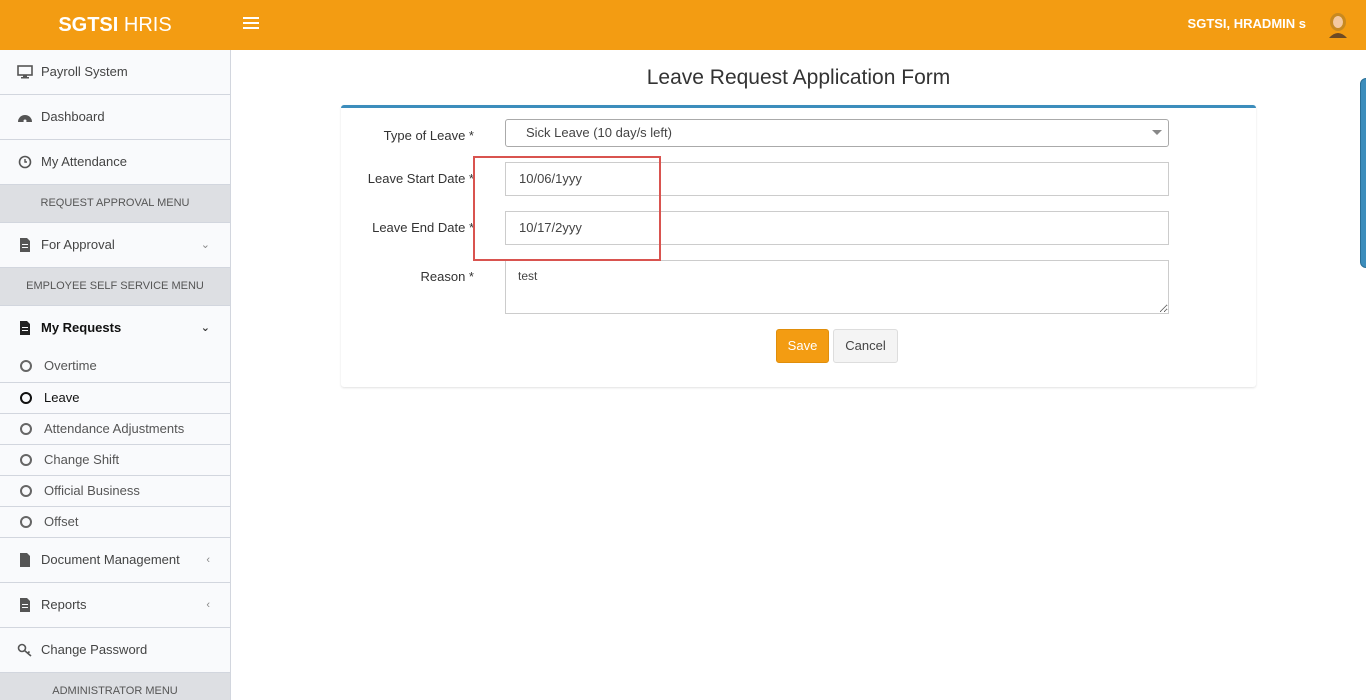 This screenshot has width=1366, height=700. What do you see at coordinates (837, 133) in the screenshot?
I see `type-of-leave-select: Sick Leave (10 day/s left)` at bounding box center [837, 133].